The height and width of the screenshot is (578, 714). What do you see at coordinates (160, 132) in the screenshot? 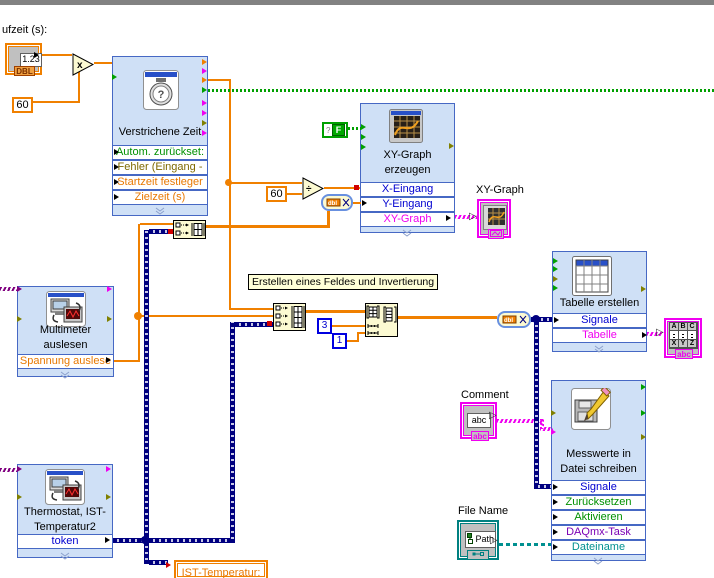
I see `vi-elapsed-title: Verstrichene Zeit` at bounding box center [160, 132].